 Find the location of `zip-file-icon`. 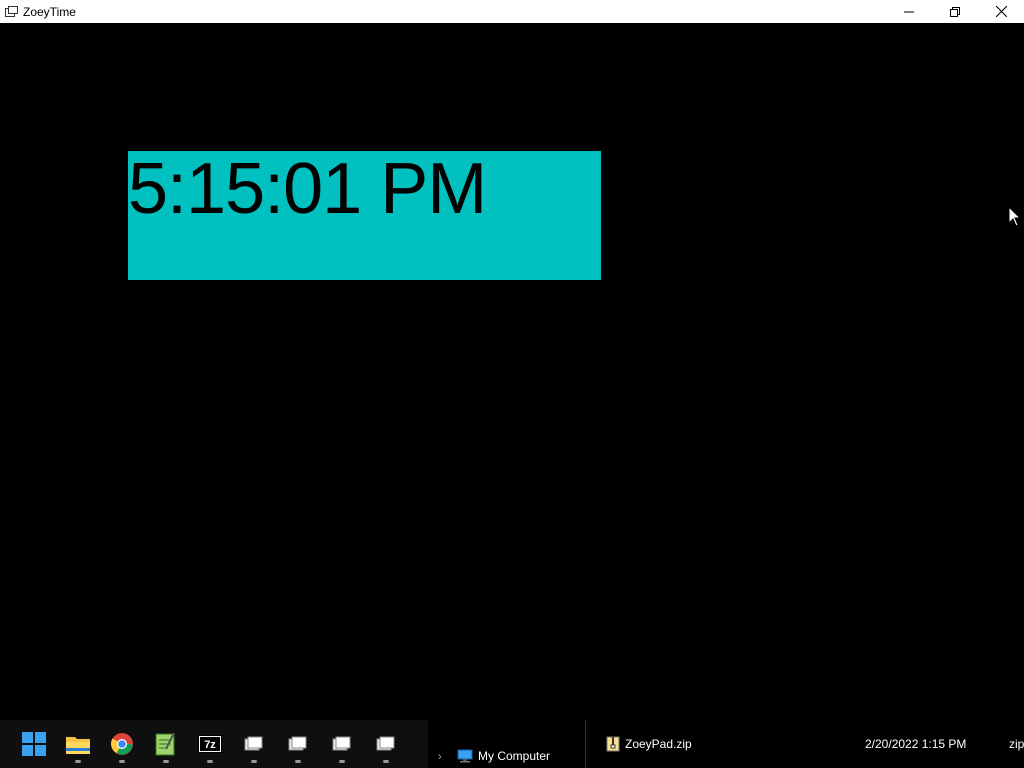

zip-file-icon is located at coordinates (613, 746).